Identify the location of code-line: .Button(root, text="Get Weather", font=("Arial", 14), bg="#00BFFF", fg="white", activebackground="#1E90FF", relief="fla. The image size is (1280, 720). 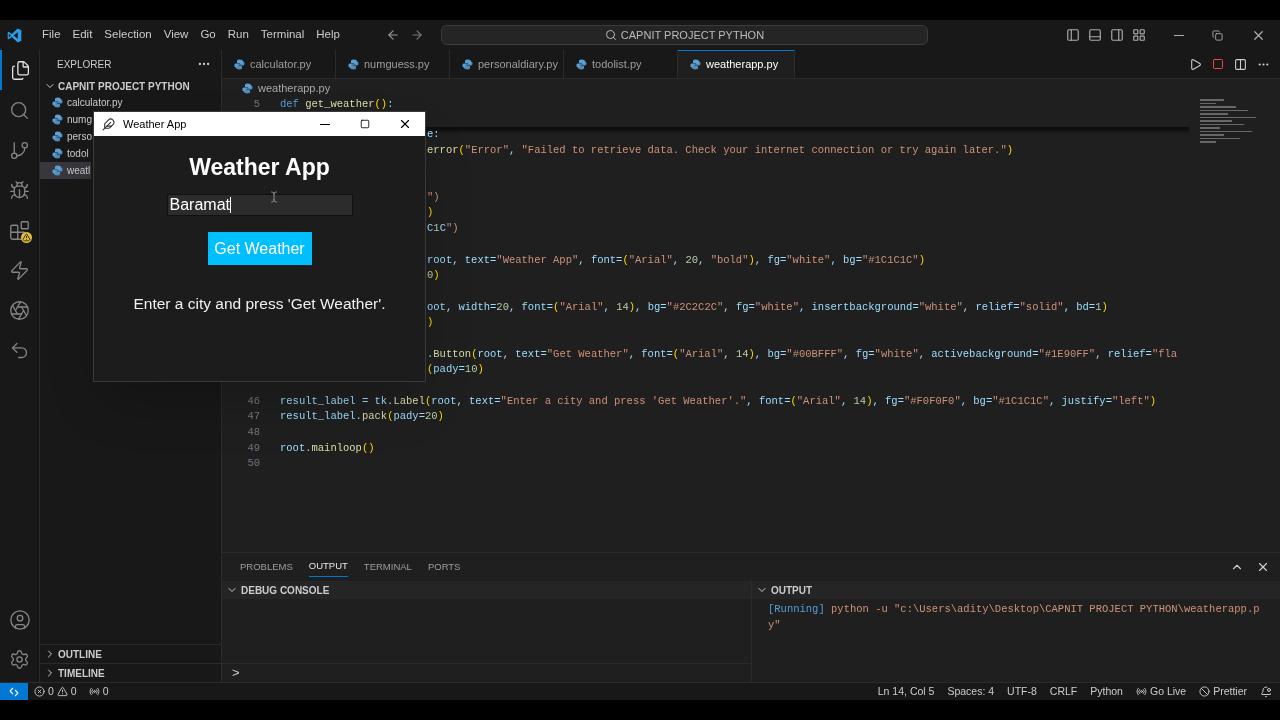
(802, 354).